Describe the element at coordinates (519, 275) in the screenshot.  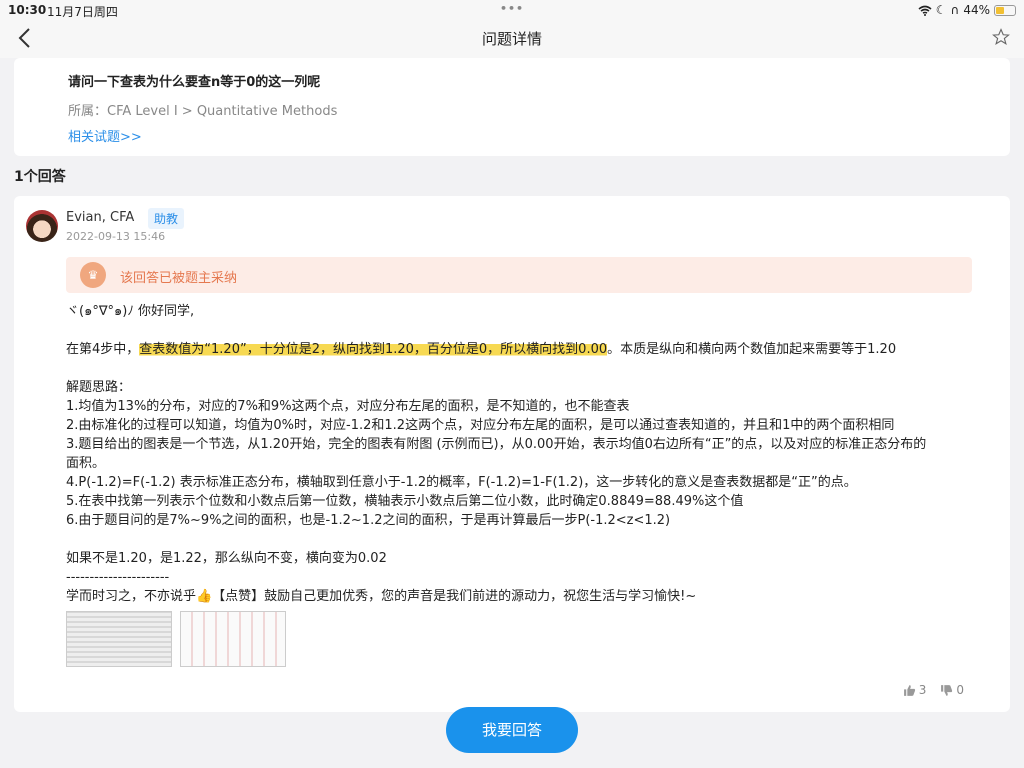
I see `adopted-banner: ♛ 该回答已被题主采纳` at that location.